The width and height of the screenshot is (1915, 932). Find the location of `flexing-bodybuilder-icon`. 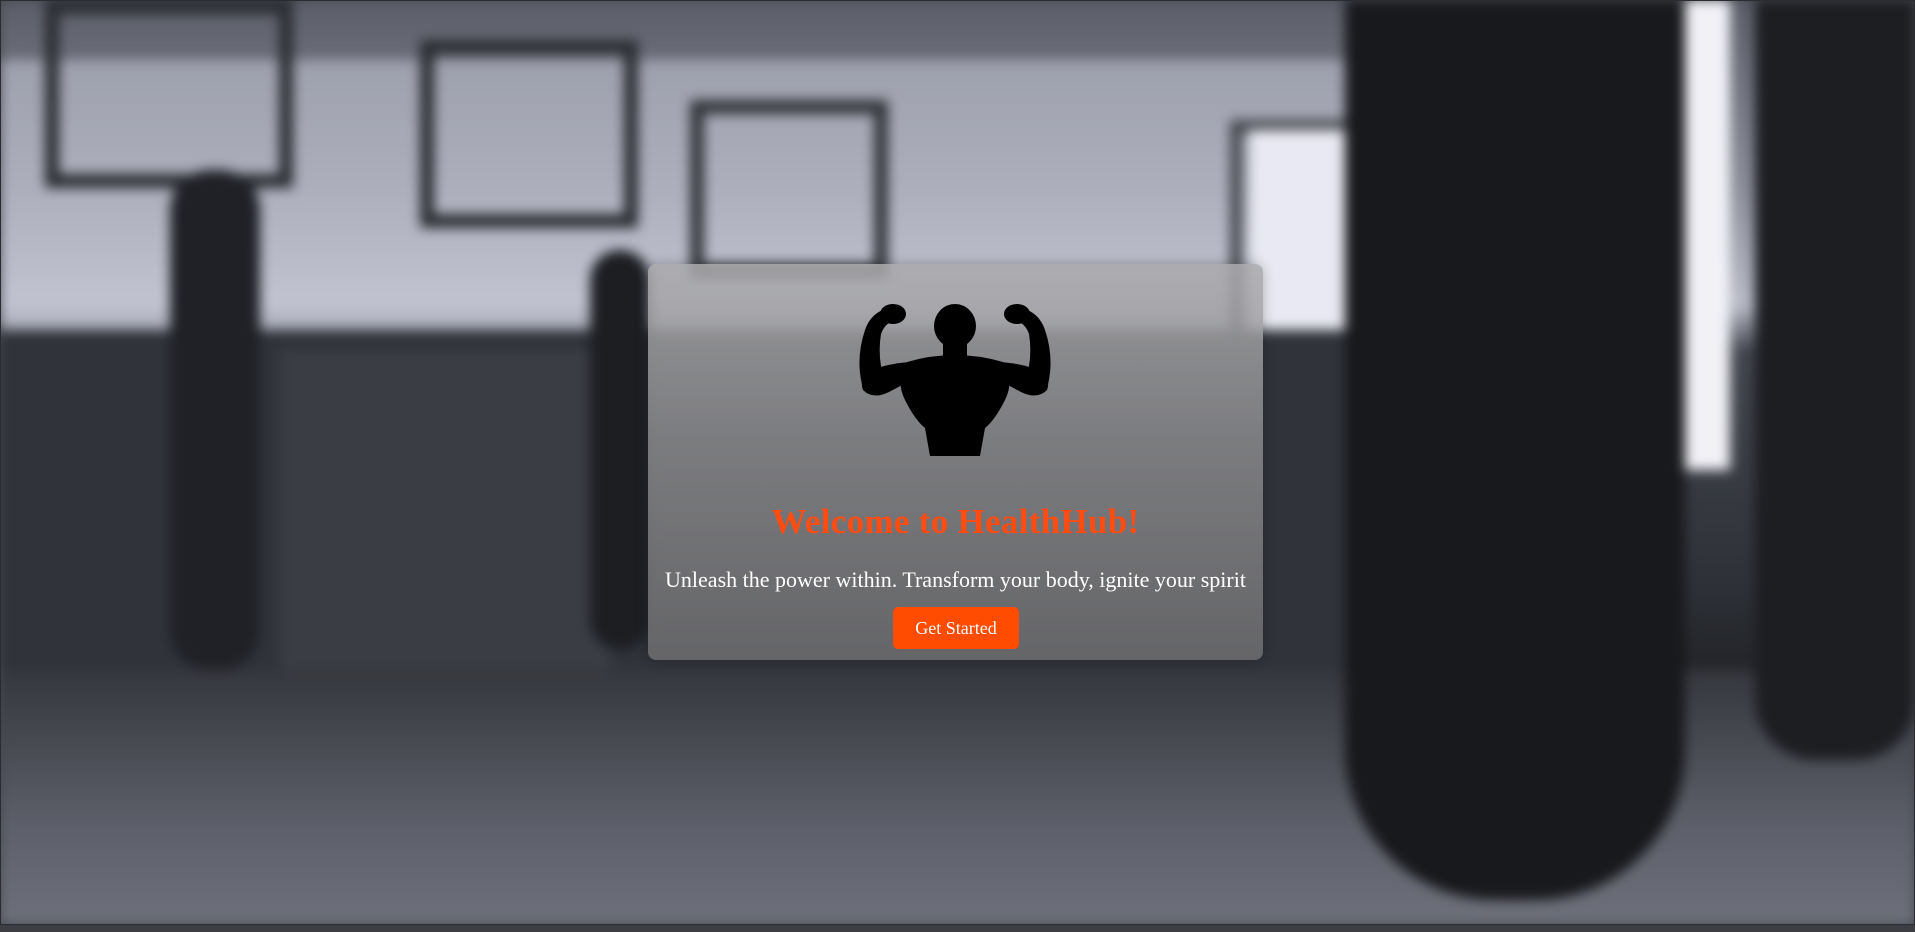

flexing-bodybuilder-icon is located at coordinates (955, 380).